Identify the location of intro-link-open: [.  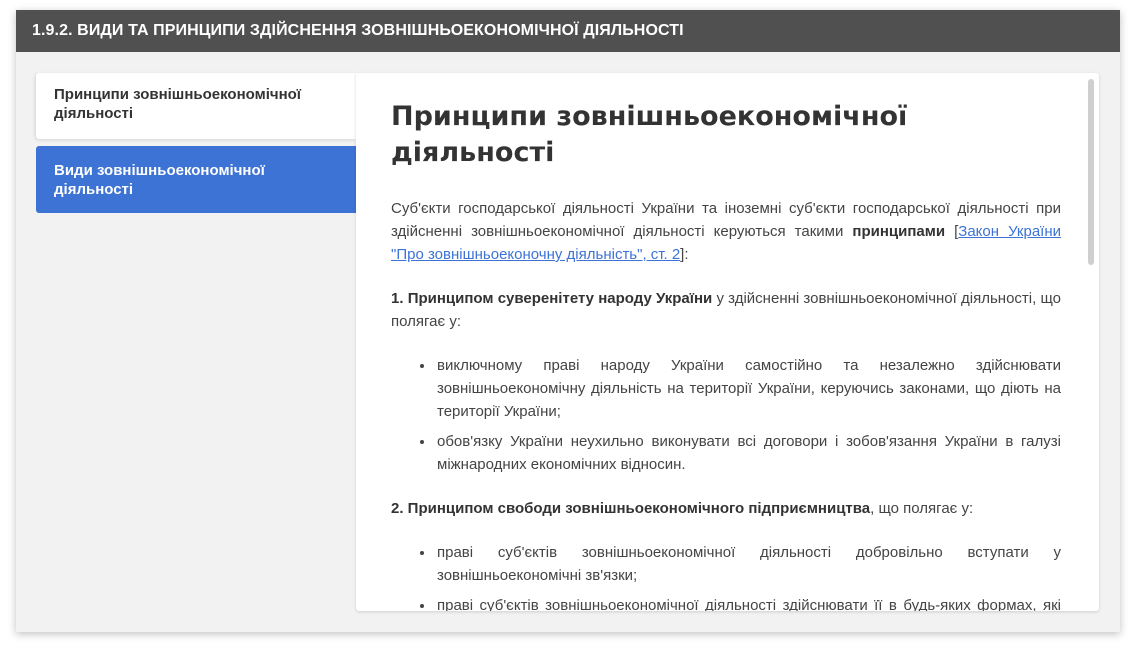
(952, 231).